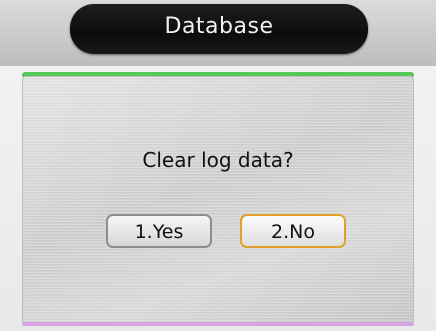  Describe the element at coordinates (159, 231) in the screenshot. I see `yes-button: 1.Yes` at that location.